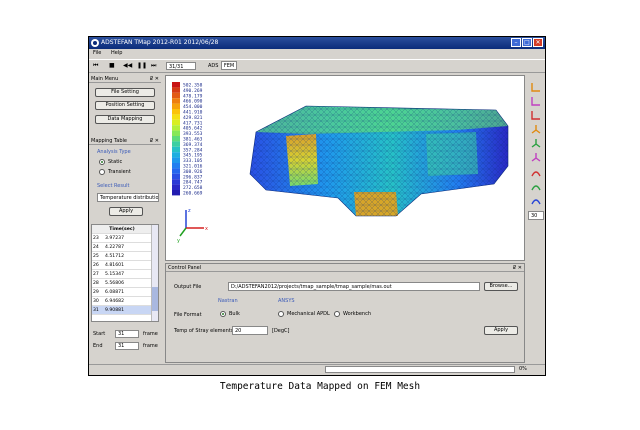 The height and width of the screenshot is (430, 640). Describe the element at coordinates (127, 346) in the screenshot. I see `end-frame-field: 31` at that location.